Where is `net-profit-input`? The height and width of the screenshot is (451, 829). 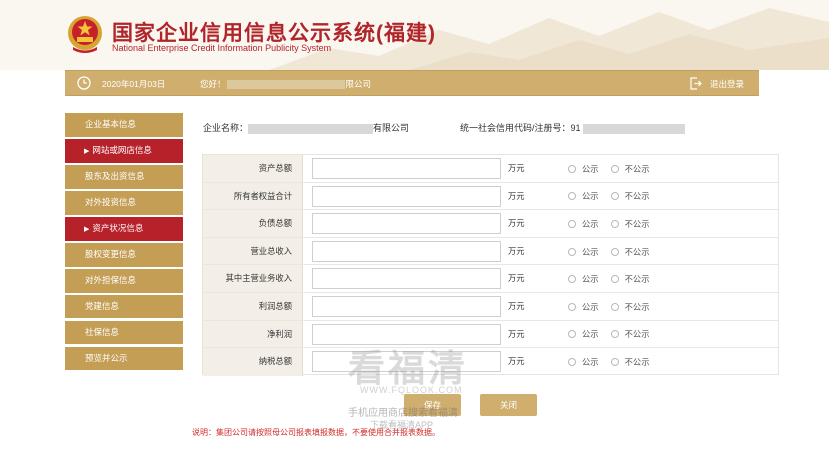 net-profit-input is located at coordinates (406, 334).